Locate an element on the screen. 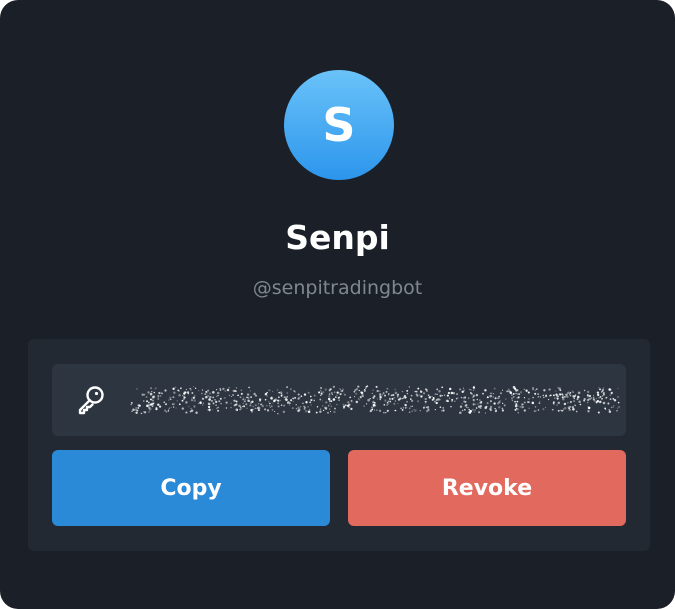 The height and width of the screenshot is (609, 675). token-spoiler is located at coordinates (375, 400).